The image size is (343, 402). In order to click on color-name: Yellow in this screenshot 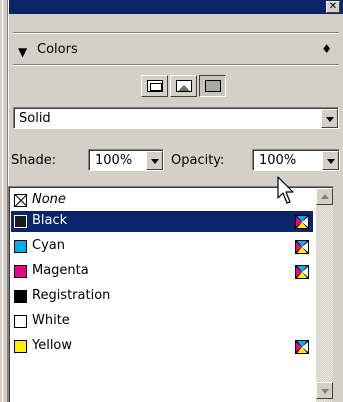, I will do `click(52, 345)`.